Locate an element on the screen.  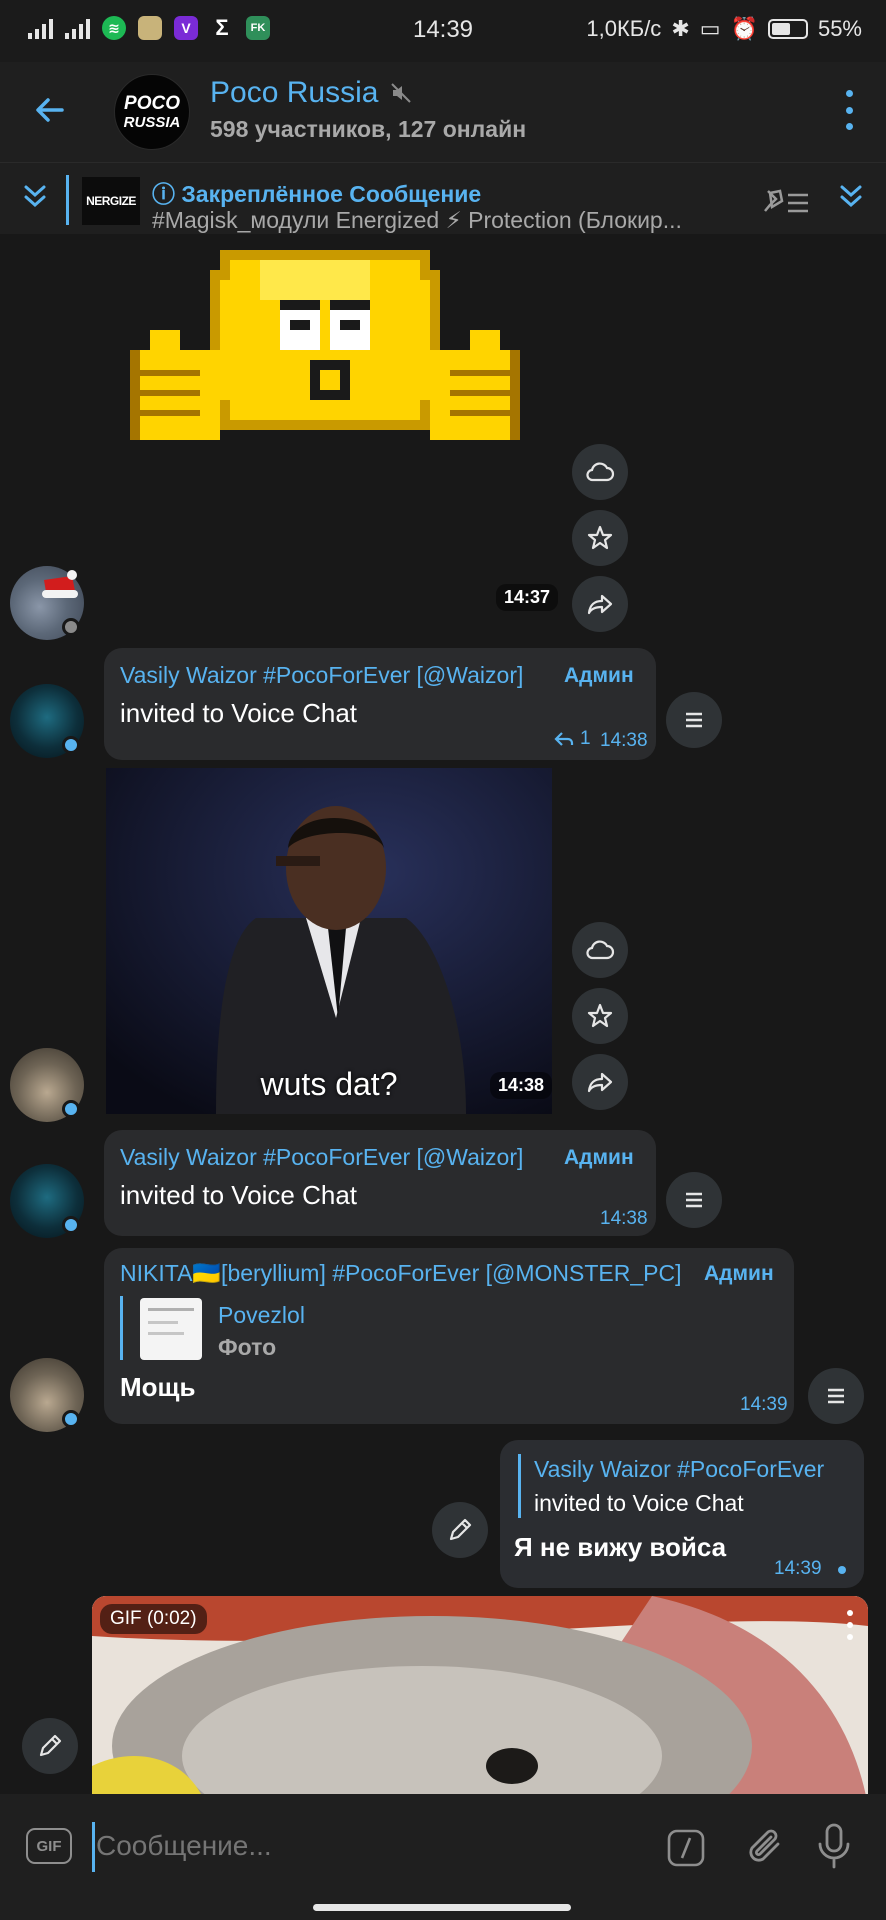
gif-menu-icon is located at coordinates (850, 1625).